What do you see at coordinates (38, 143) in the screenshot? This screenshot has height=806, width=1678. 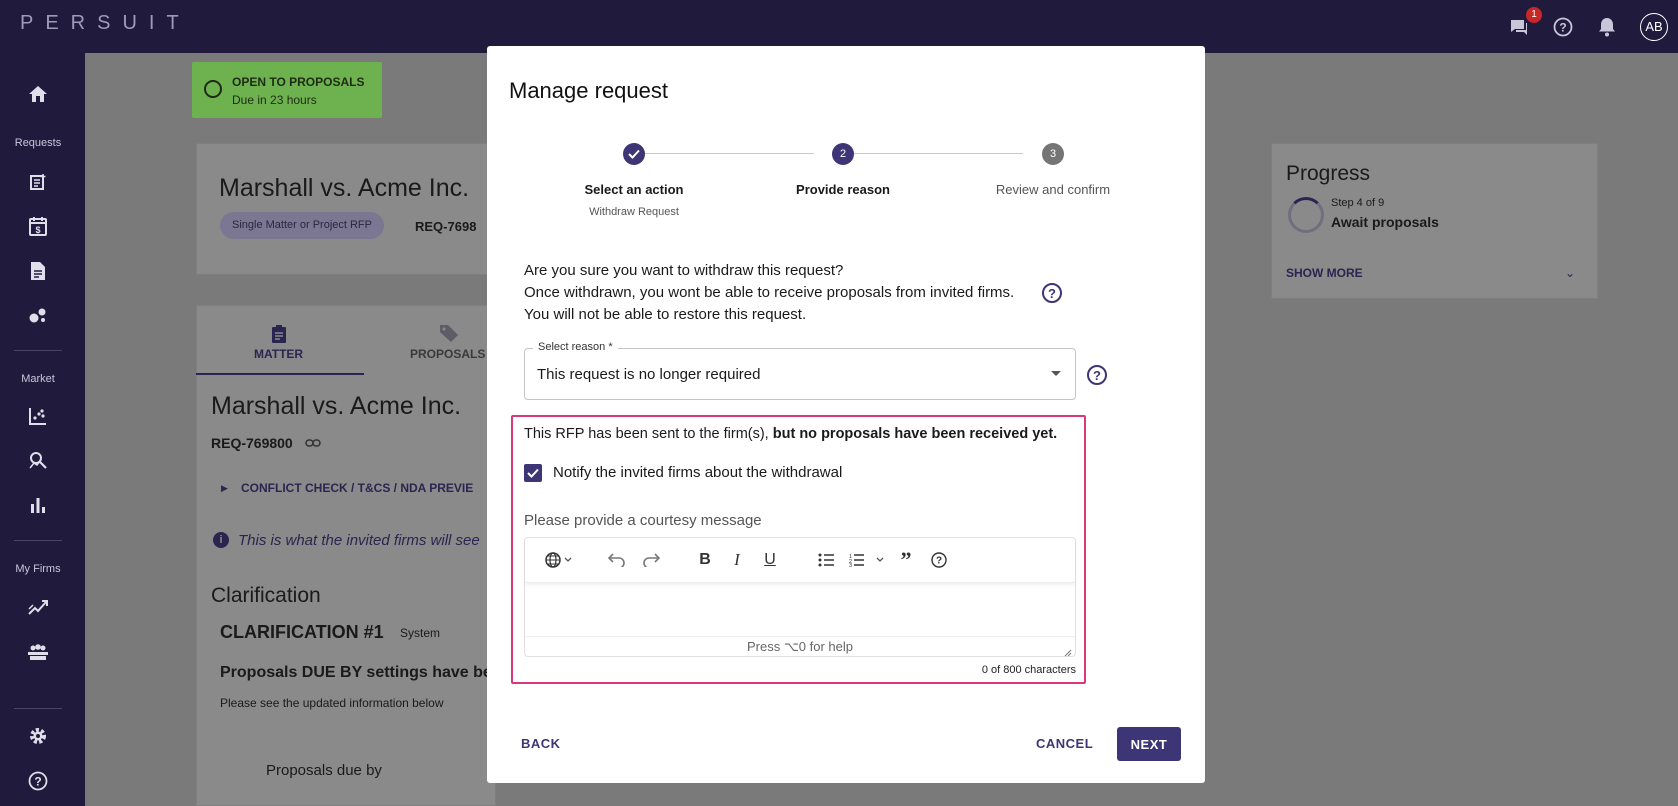 I see `sidebar-section-requests: Requests` at bounding box center [38, 143].